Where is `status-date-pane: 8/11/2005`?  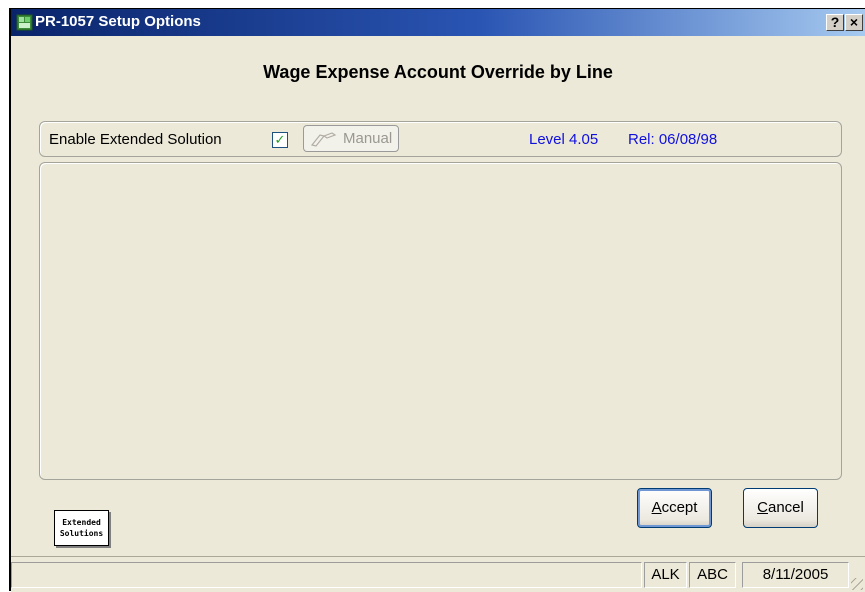 status-date-pane: 8/11/2005 is located at coordinates (795, 575).